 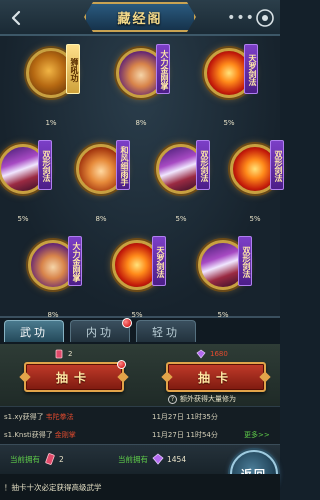 What do you see at coordinates (123, 165) in the screenshot?
I see `book-name: 和风细雨手` at bounding box center [123, 165].